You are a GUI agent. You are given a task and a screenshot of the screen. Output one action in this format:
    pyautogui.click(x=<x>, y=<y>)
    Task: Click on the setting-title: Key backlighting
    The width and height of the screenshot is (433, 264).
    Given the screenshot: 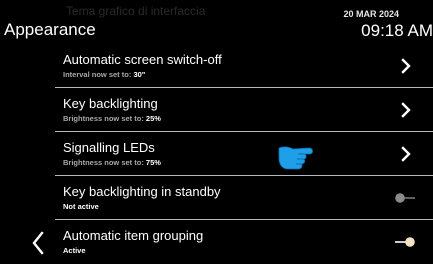 What is the action you would take?
    pyautogui.click(x=110, y=103)
    